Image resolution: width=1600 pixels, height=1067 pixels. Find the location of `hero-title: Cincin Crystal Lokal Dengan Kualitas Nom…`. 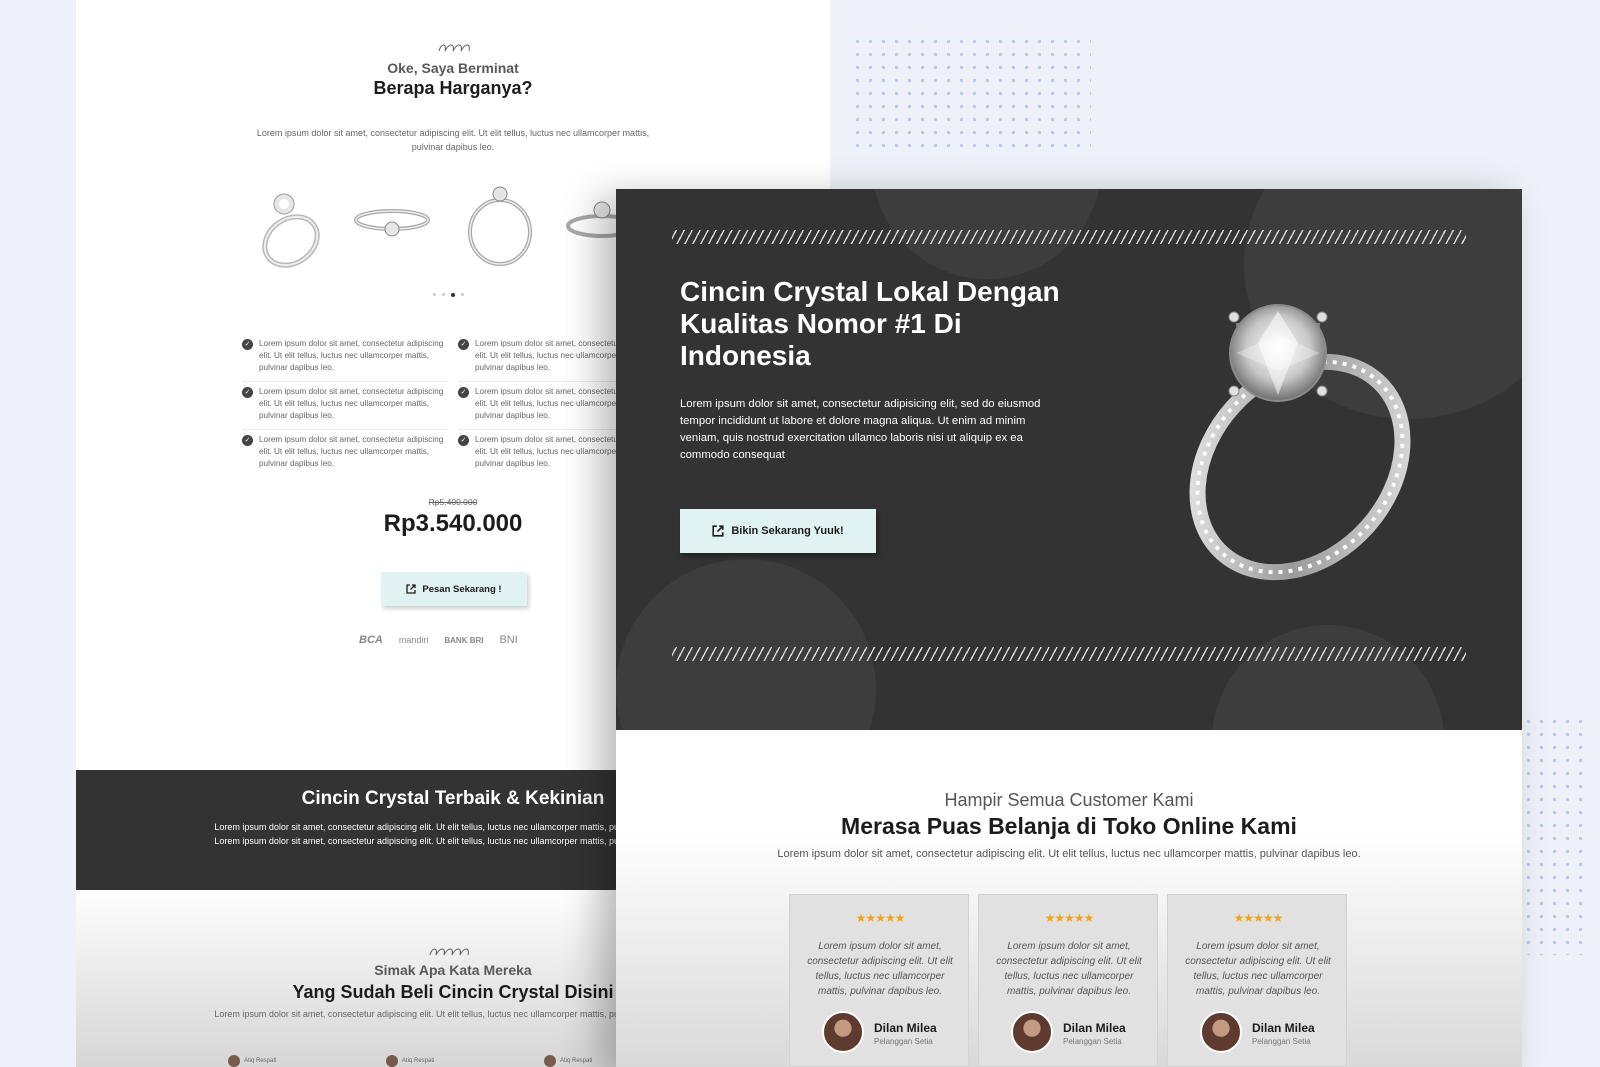

hero-title: Cincin Crystal Lokal Dengan Kualitas Nom… is located at coordinates (870, 323).